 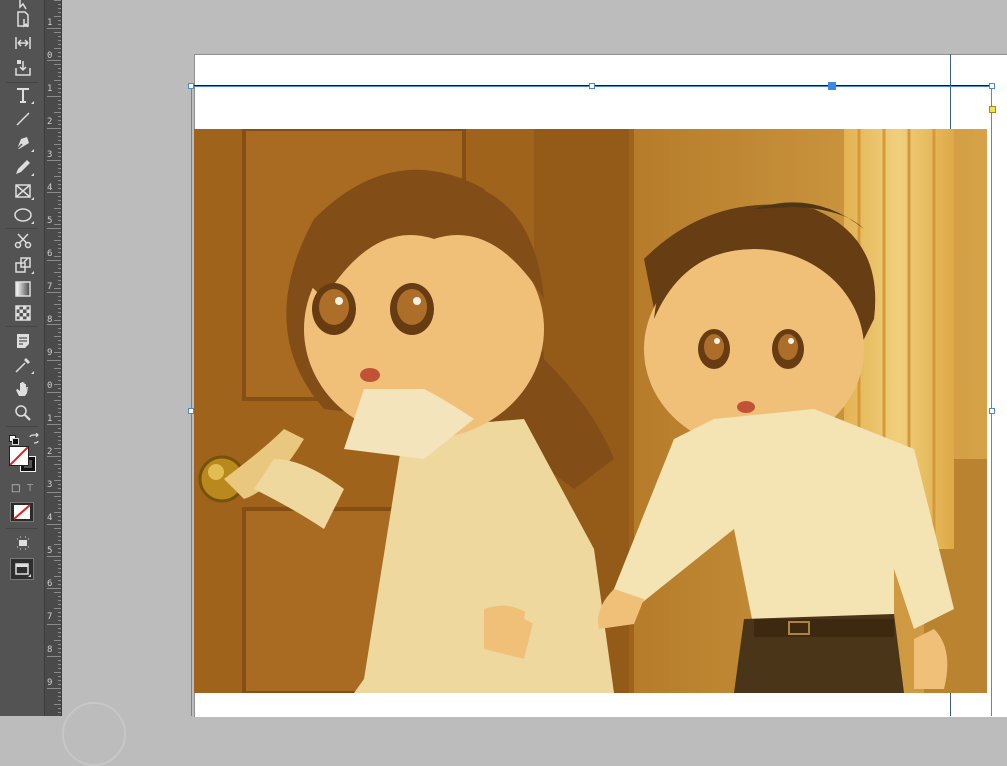 I want to click on ruler-label: 5, so click(x=50, y=221).